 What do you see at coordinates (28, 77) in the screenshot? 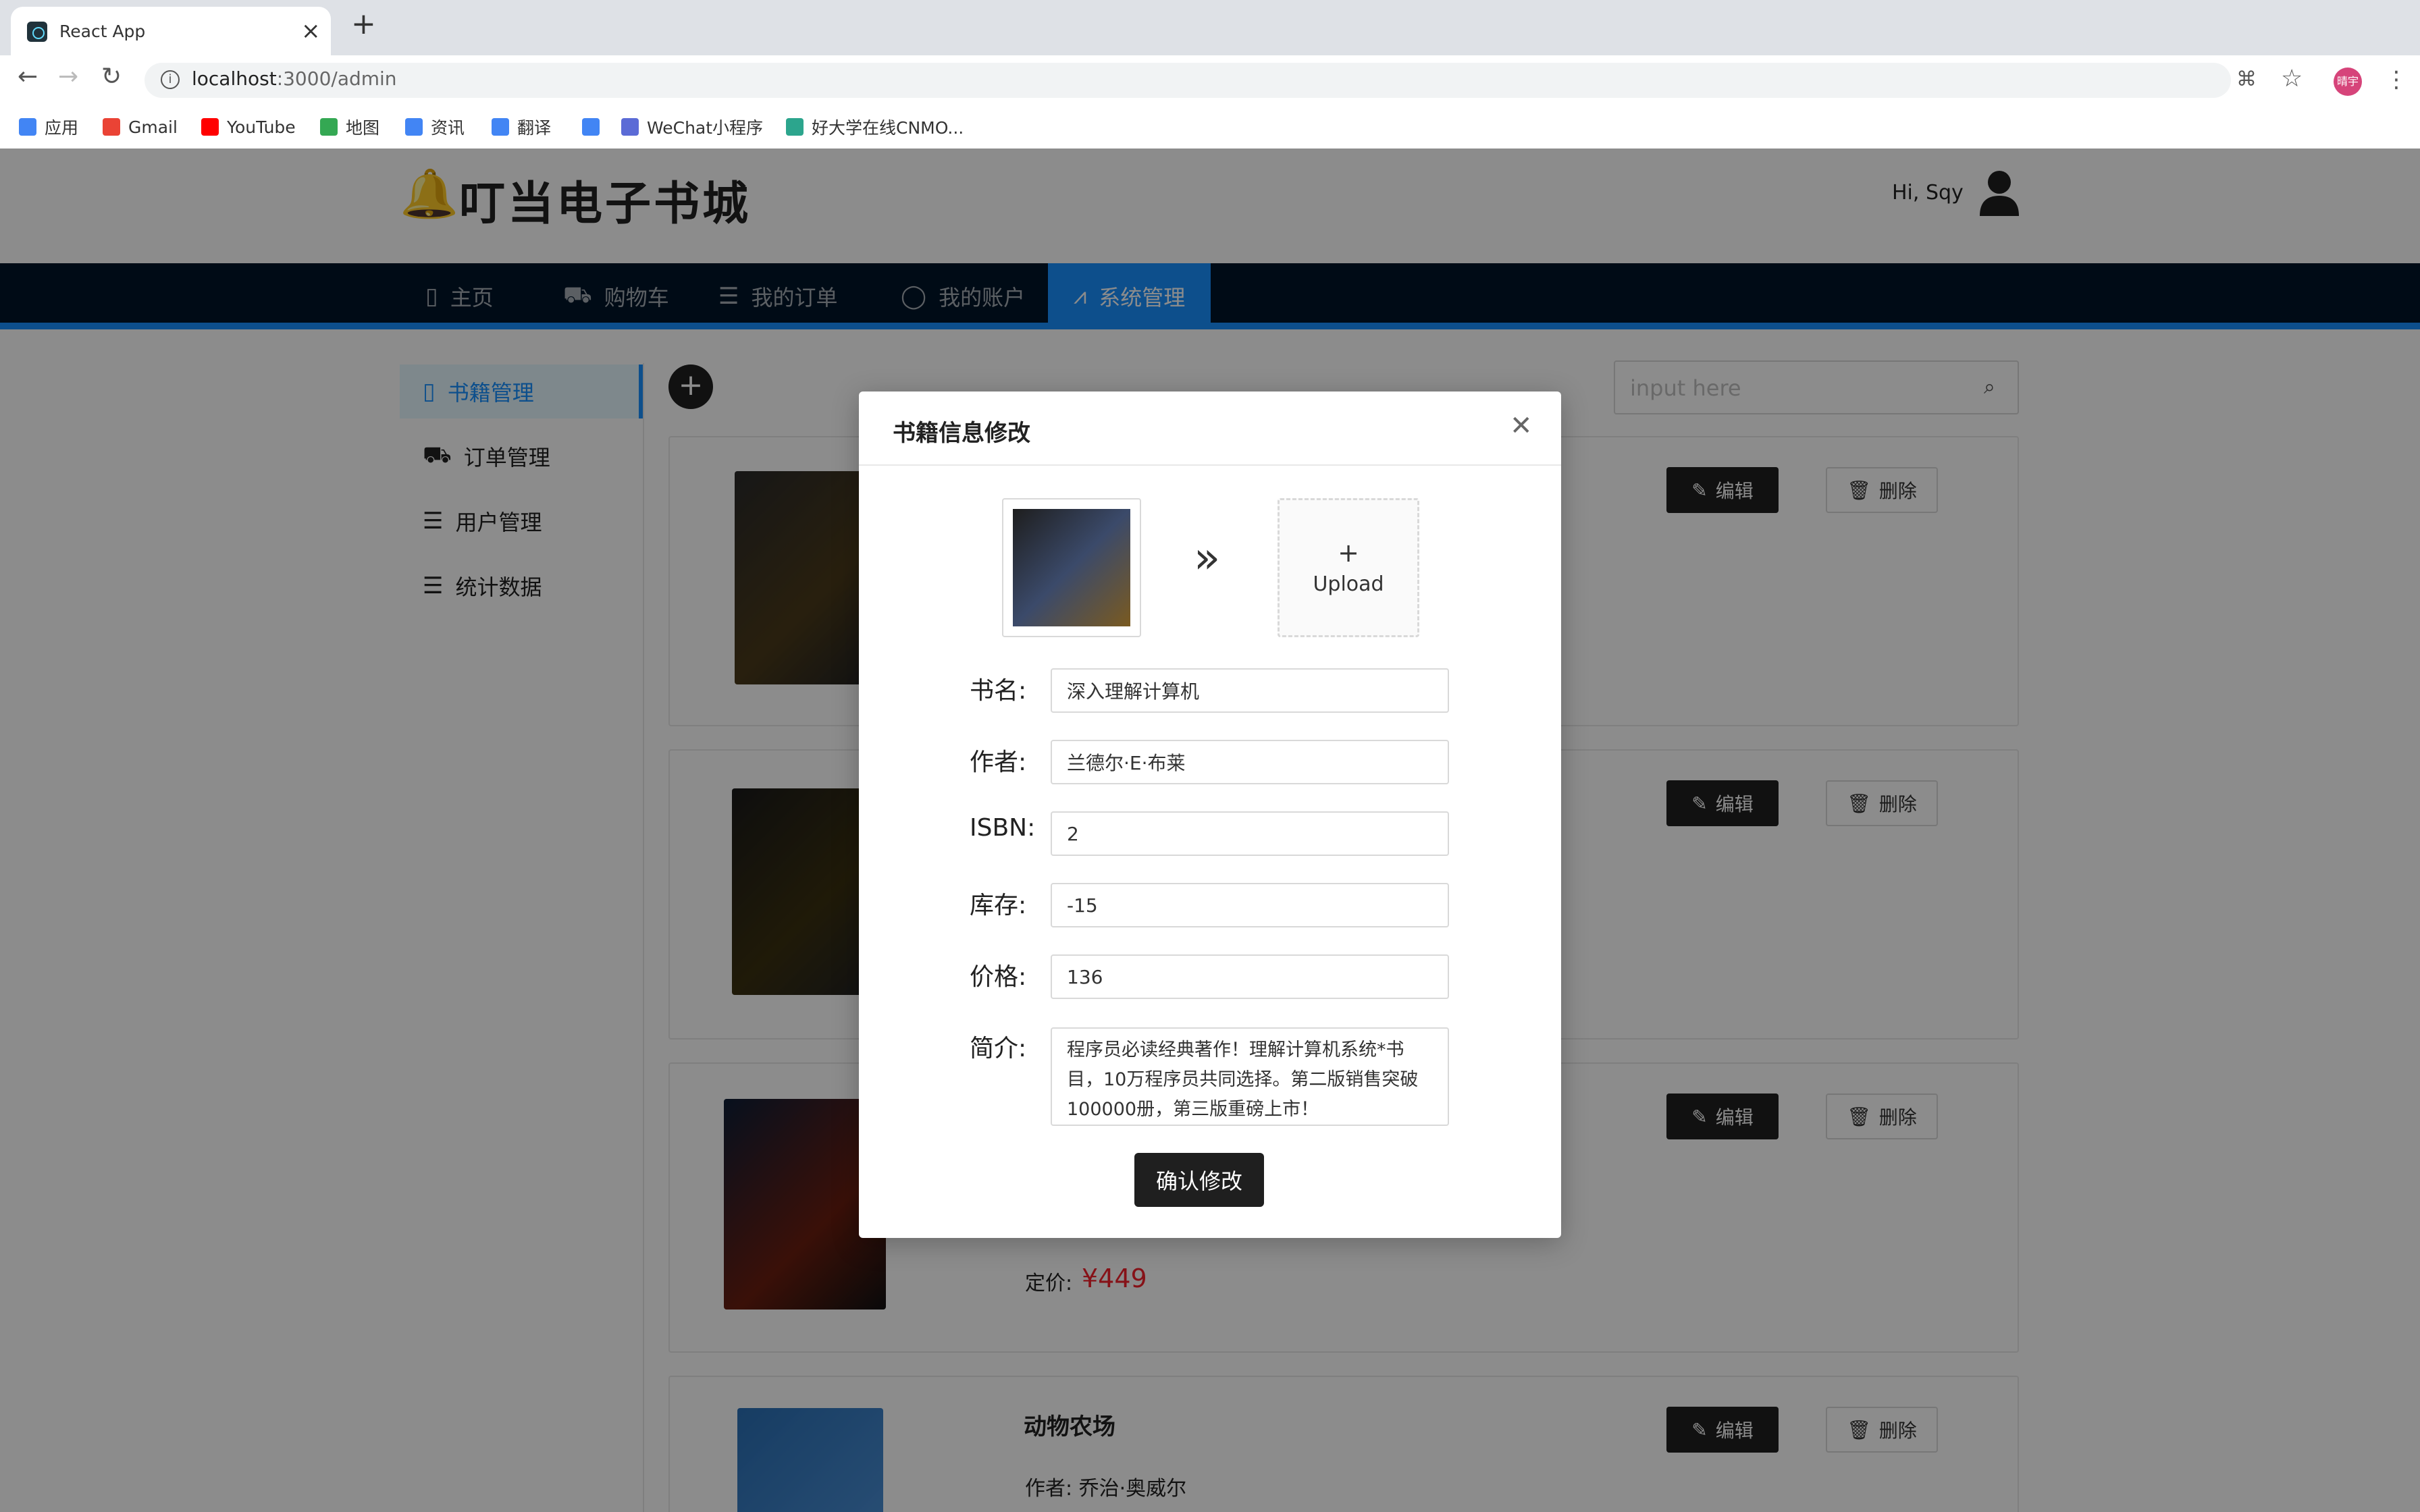
I see `back-arrow-icon: ←` at bounding box center [28, 77].